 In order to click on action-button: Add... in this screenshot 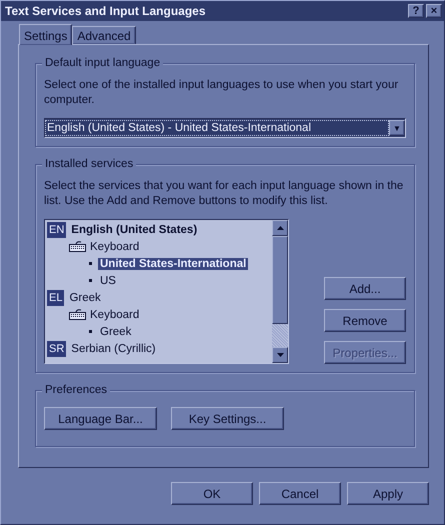, I will do `click(365, 288)`.